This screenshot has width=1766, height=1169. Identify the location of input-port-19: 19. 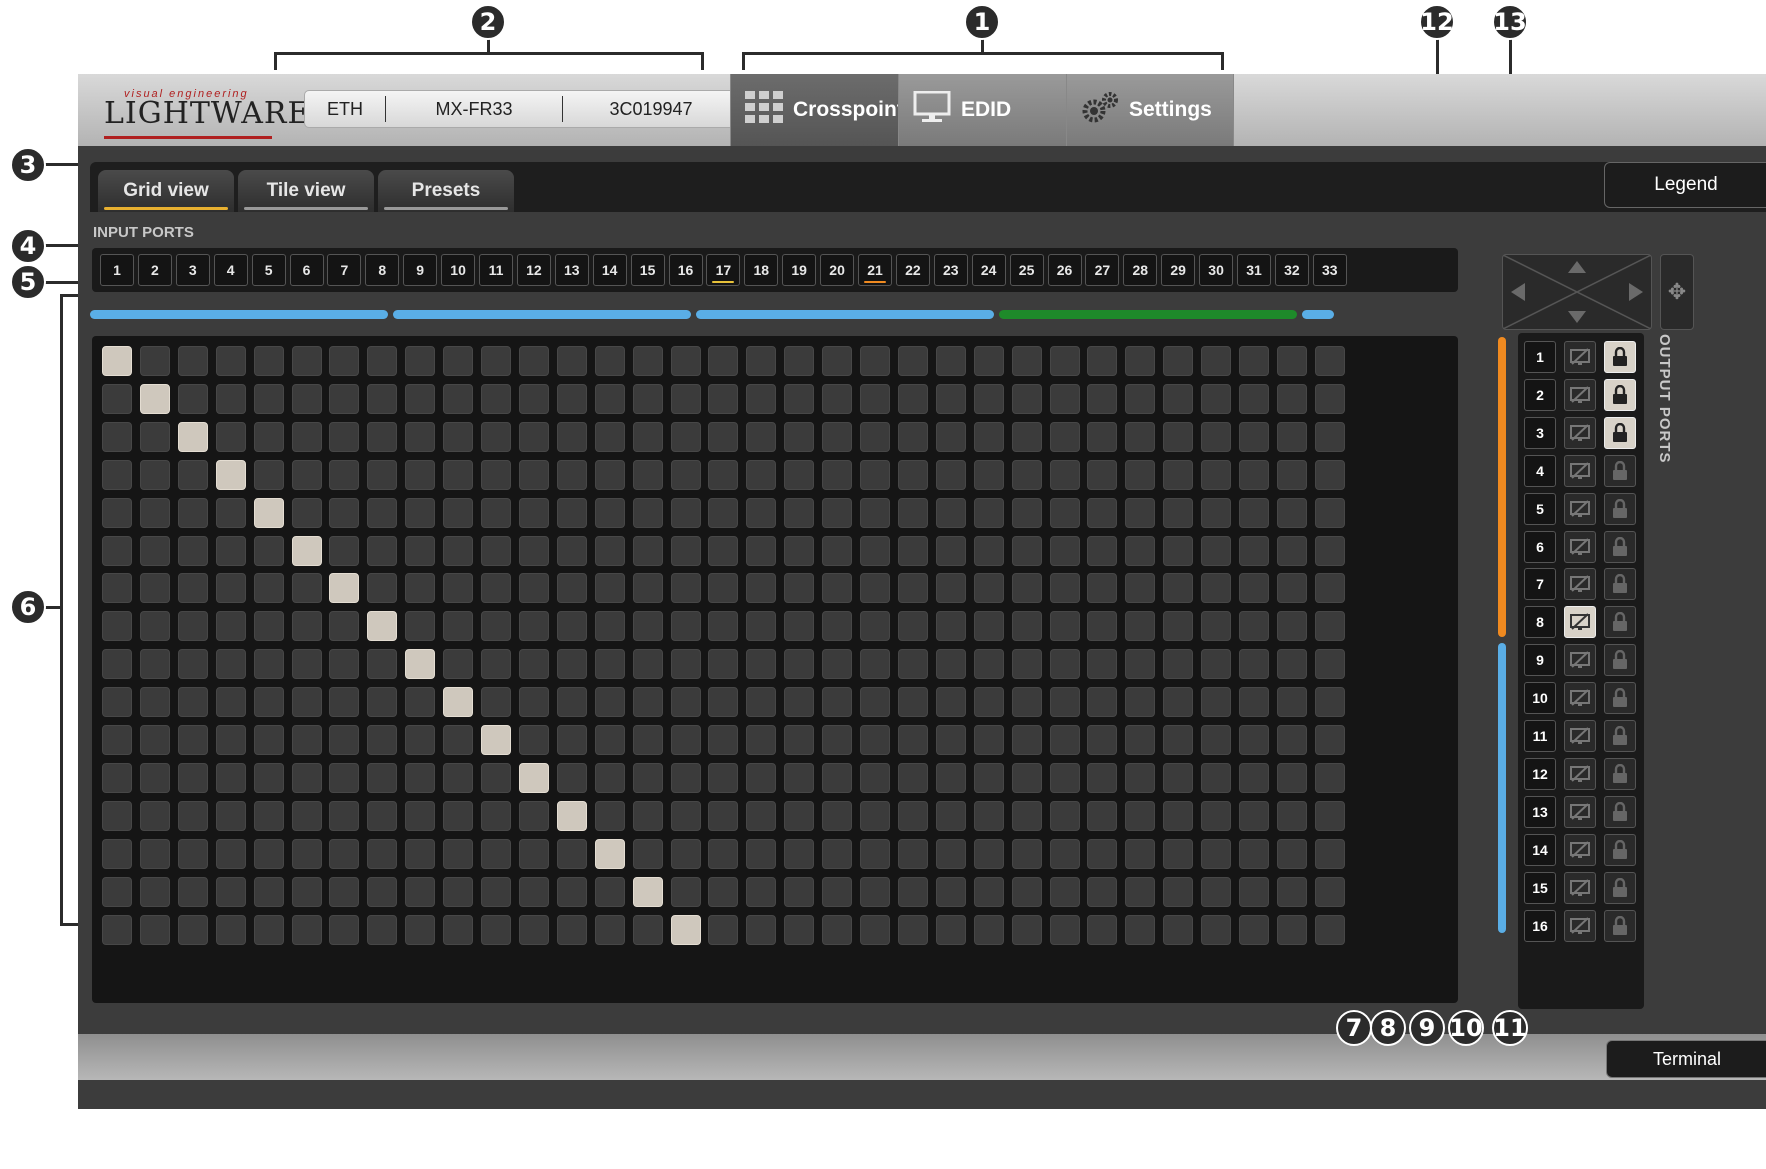
(799, 270).